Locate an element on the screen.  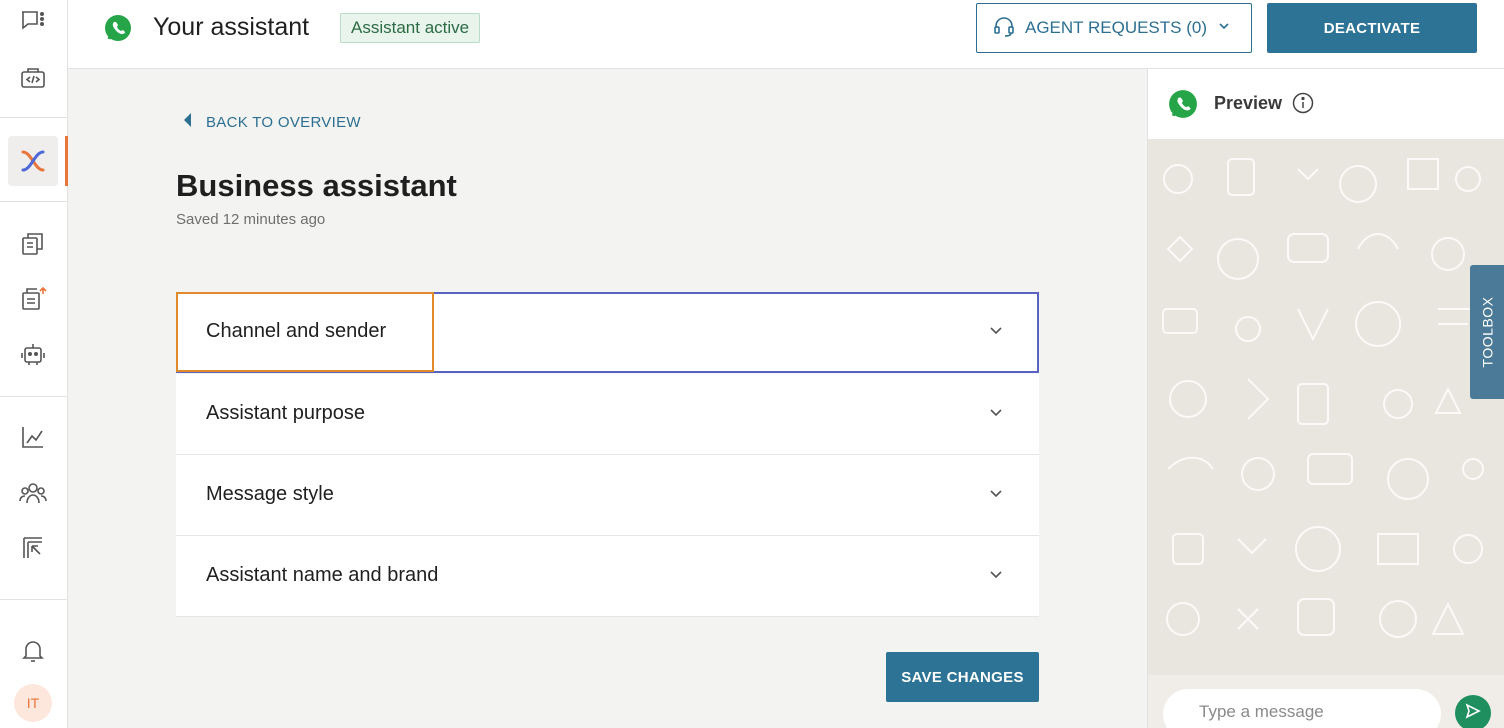
info-icon is located at coordinates (1303, 105).